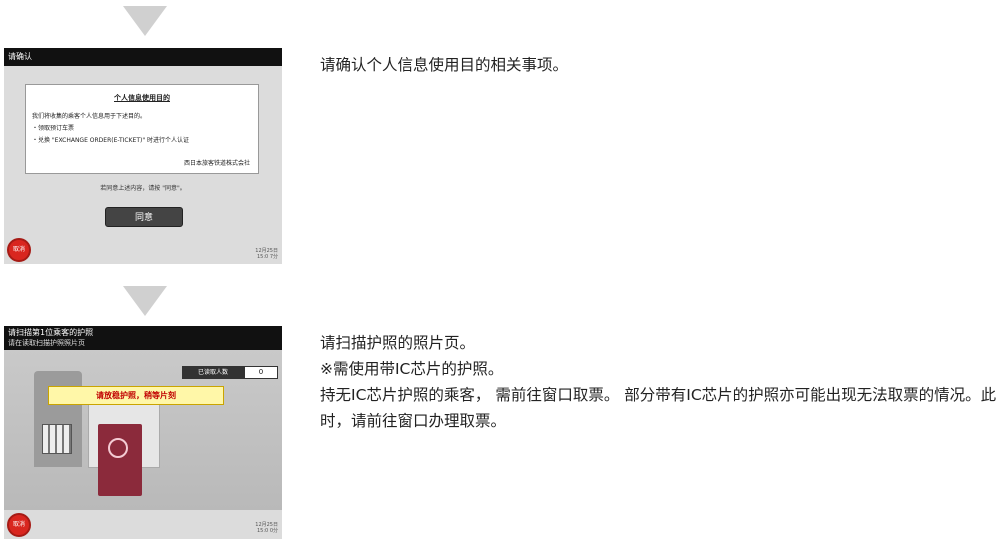  Describe the element at coordinates (53, 128) in the screenshot. I see `notice-item: ・领取预订车票` at that location.